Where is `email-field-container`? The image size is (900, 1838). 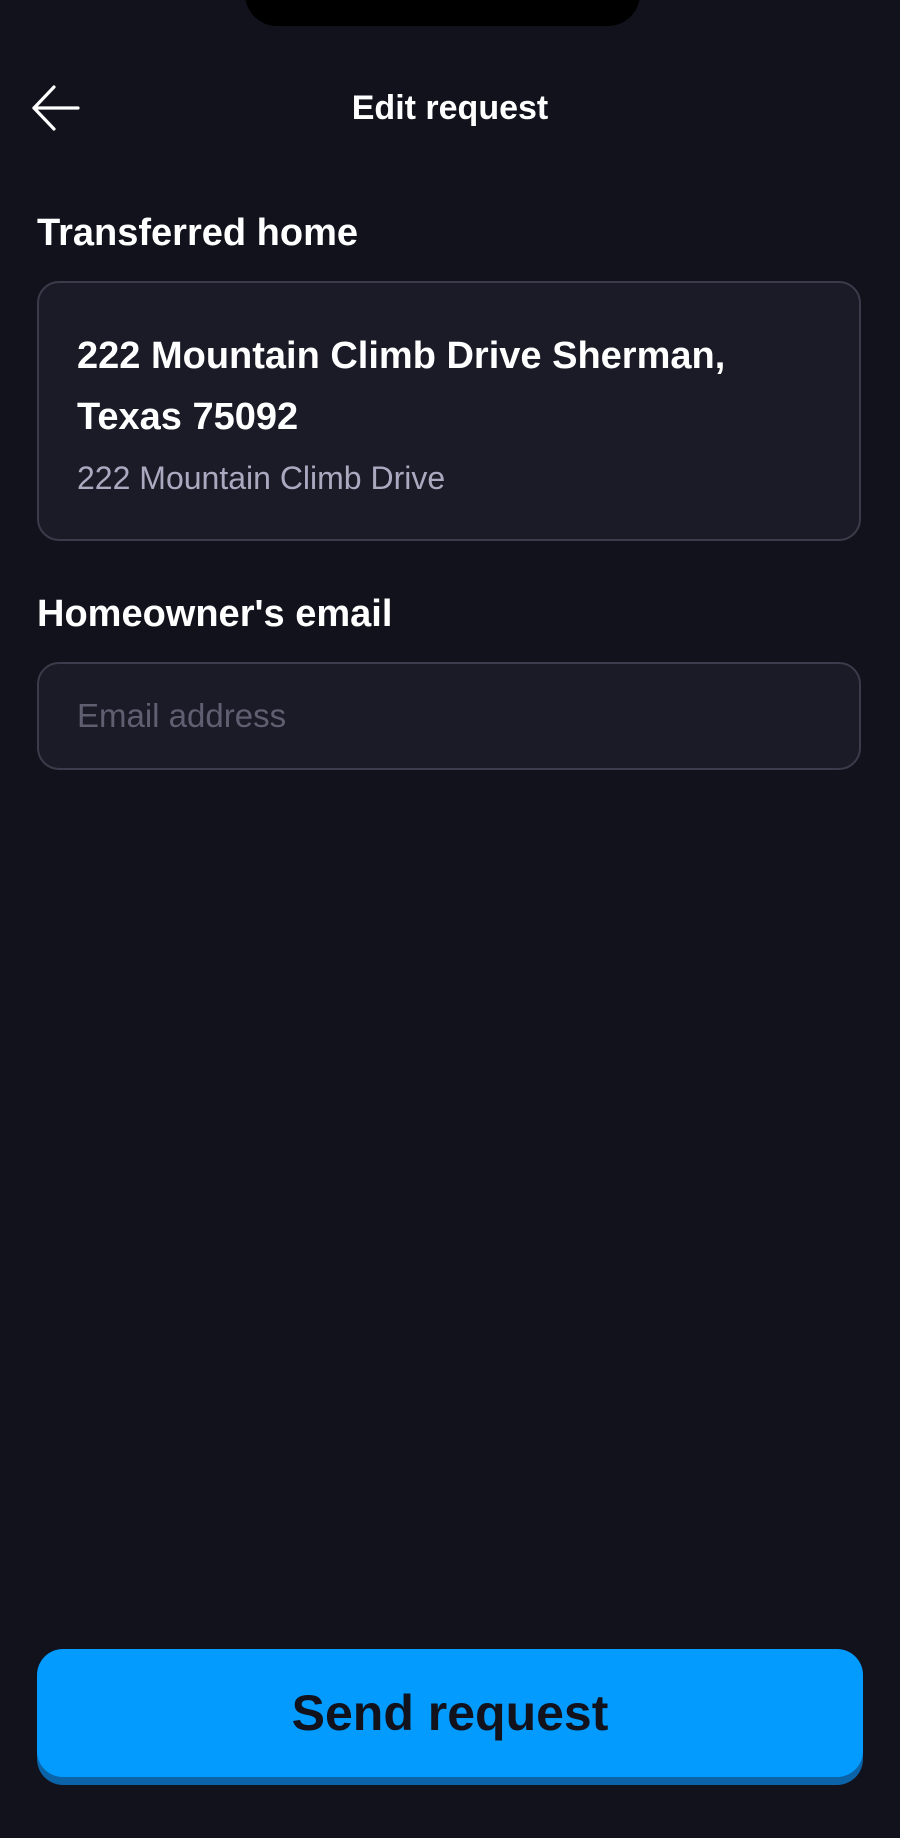
email-field-container is located at coordinates (449, 716).